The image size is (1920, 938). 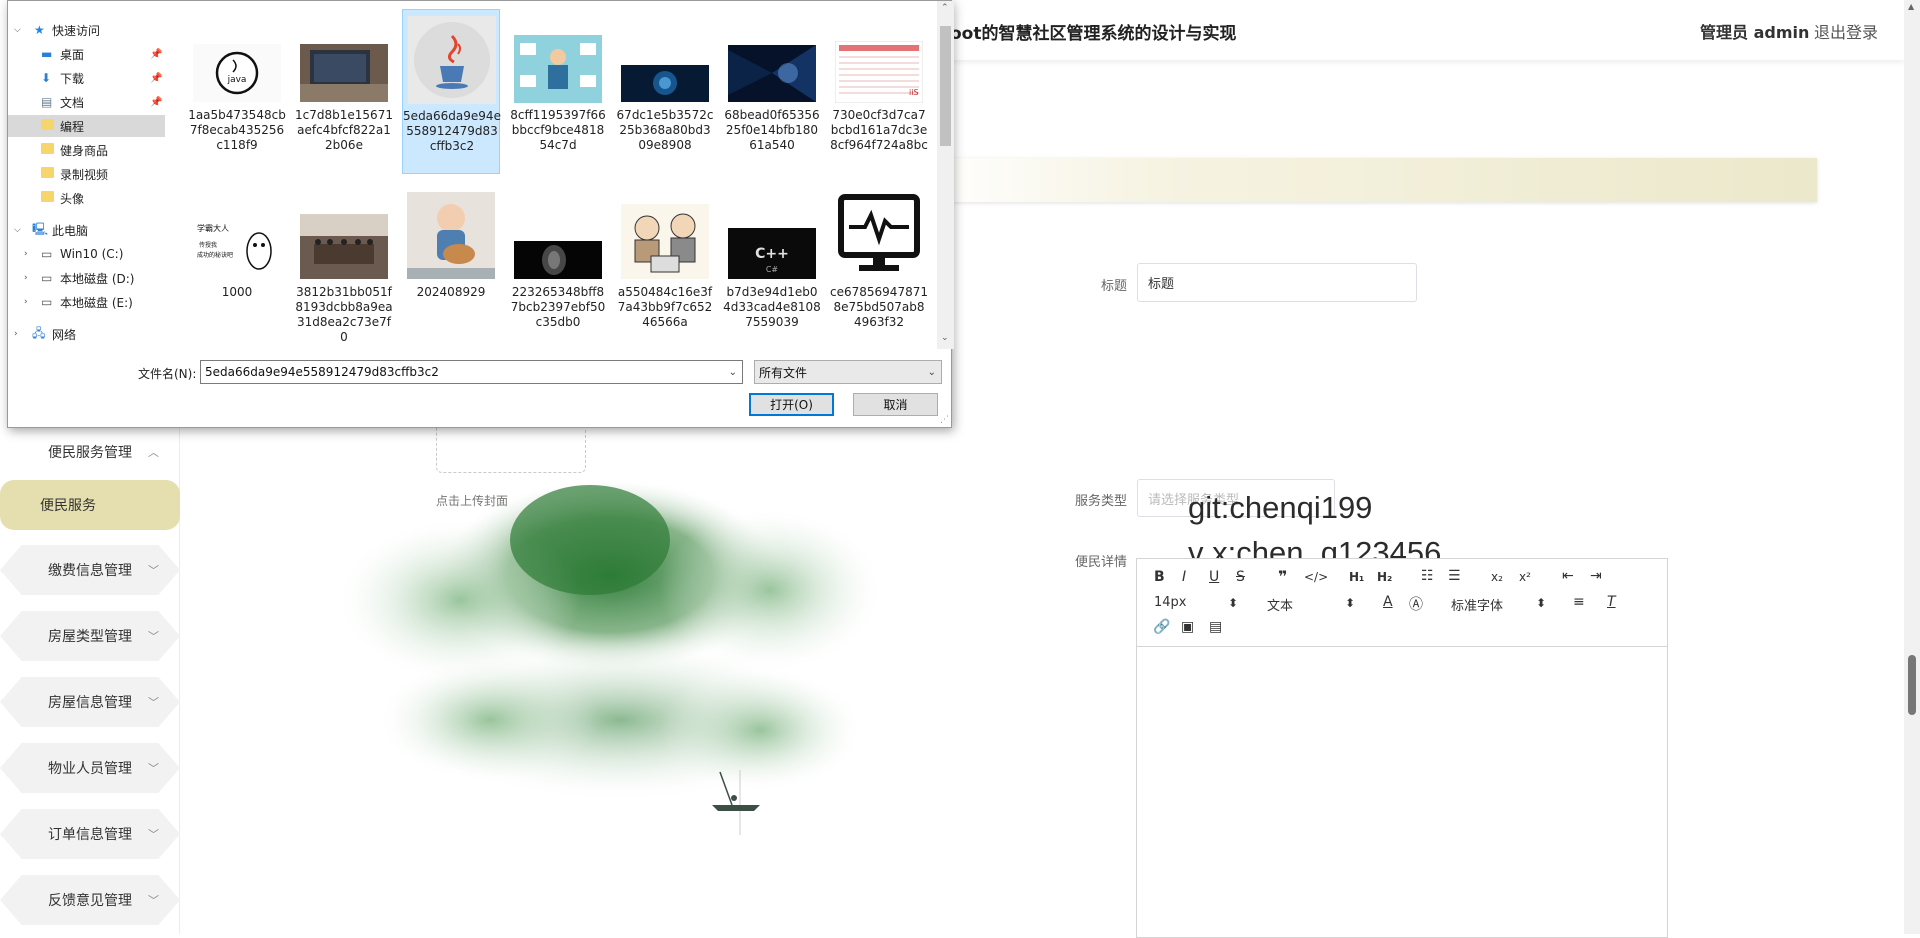 I want to click on chevron-up-icon: ︿, so click(x=153, y=452).